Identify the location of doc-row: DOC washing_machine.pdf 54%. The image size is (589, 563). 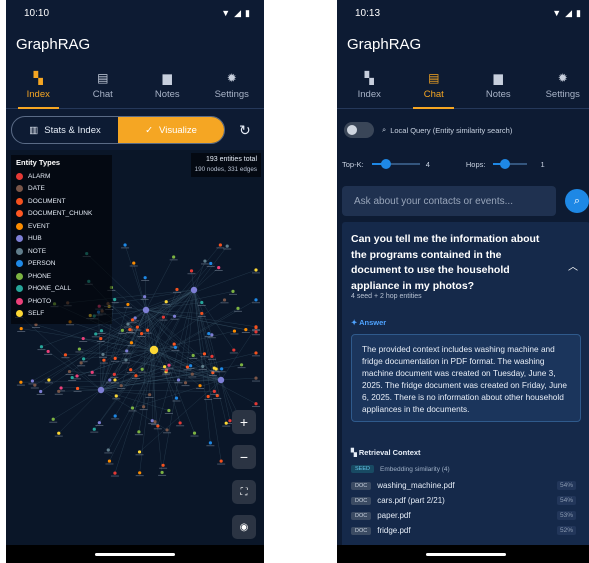
(463, 485).